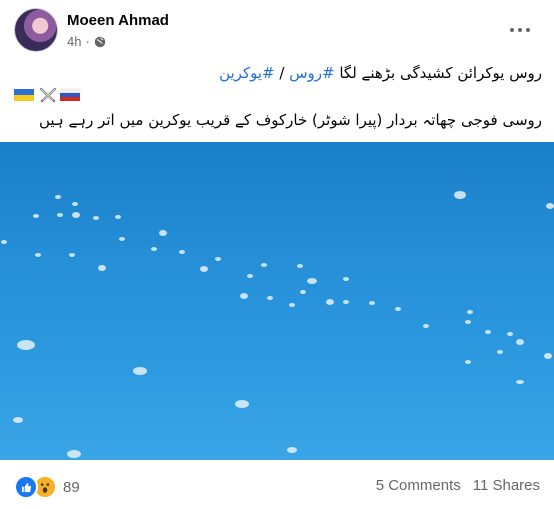 Image resolution: width=554 pixels, height=509 pixels. I want to click on wow-face-glyph, so click(45, 488).